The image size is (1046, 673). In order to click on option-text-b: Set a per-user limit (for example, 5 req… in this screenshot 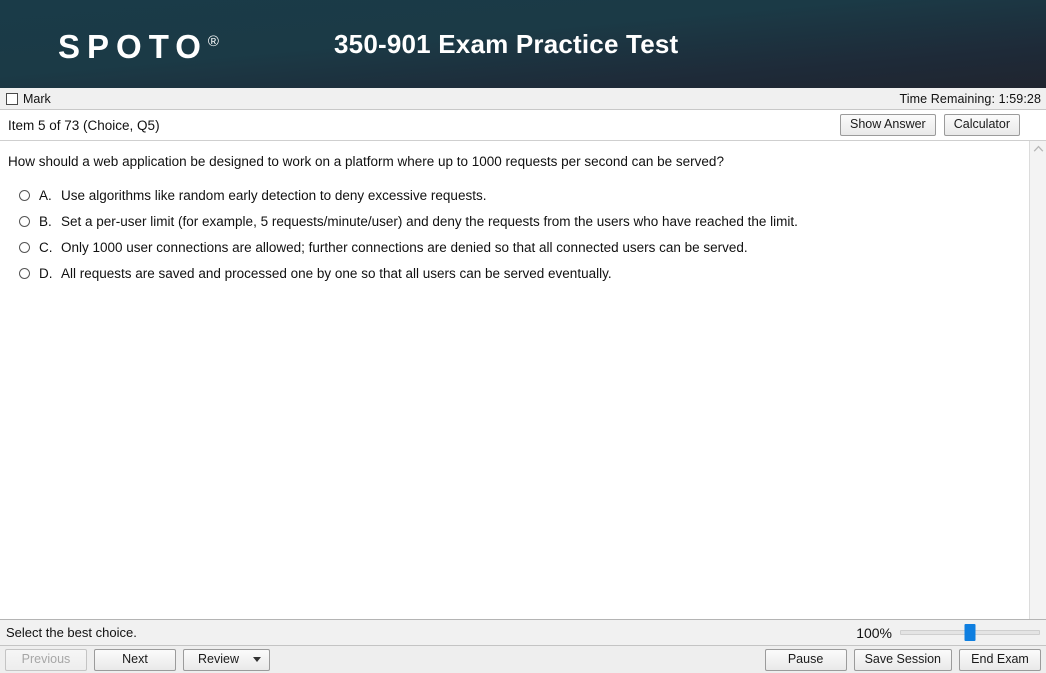, I will do `click(429, 221)`.